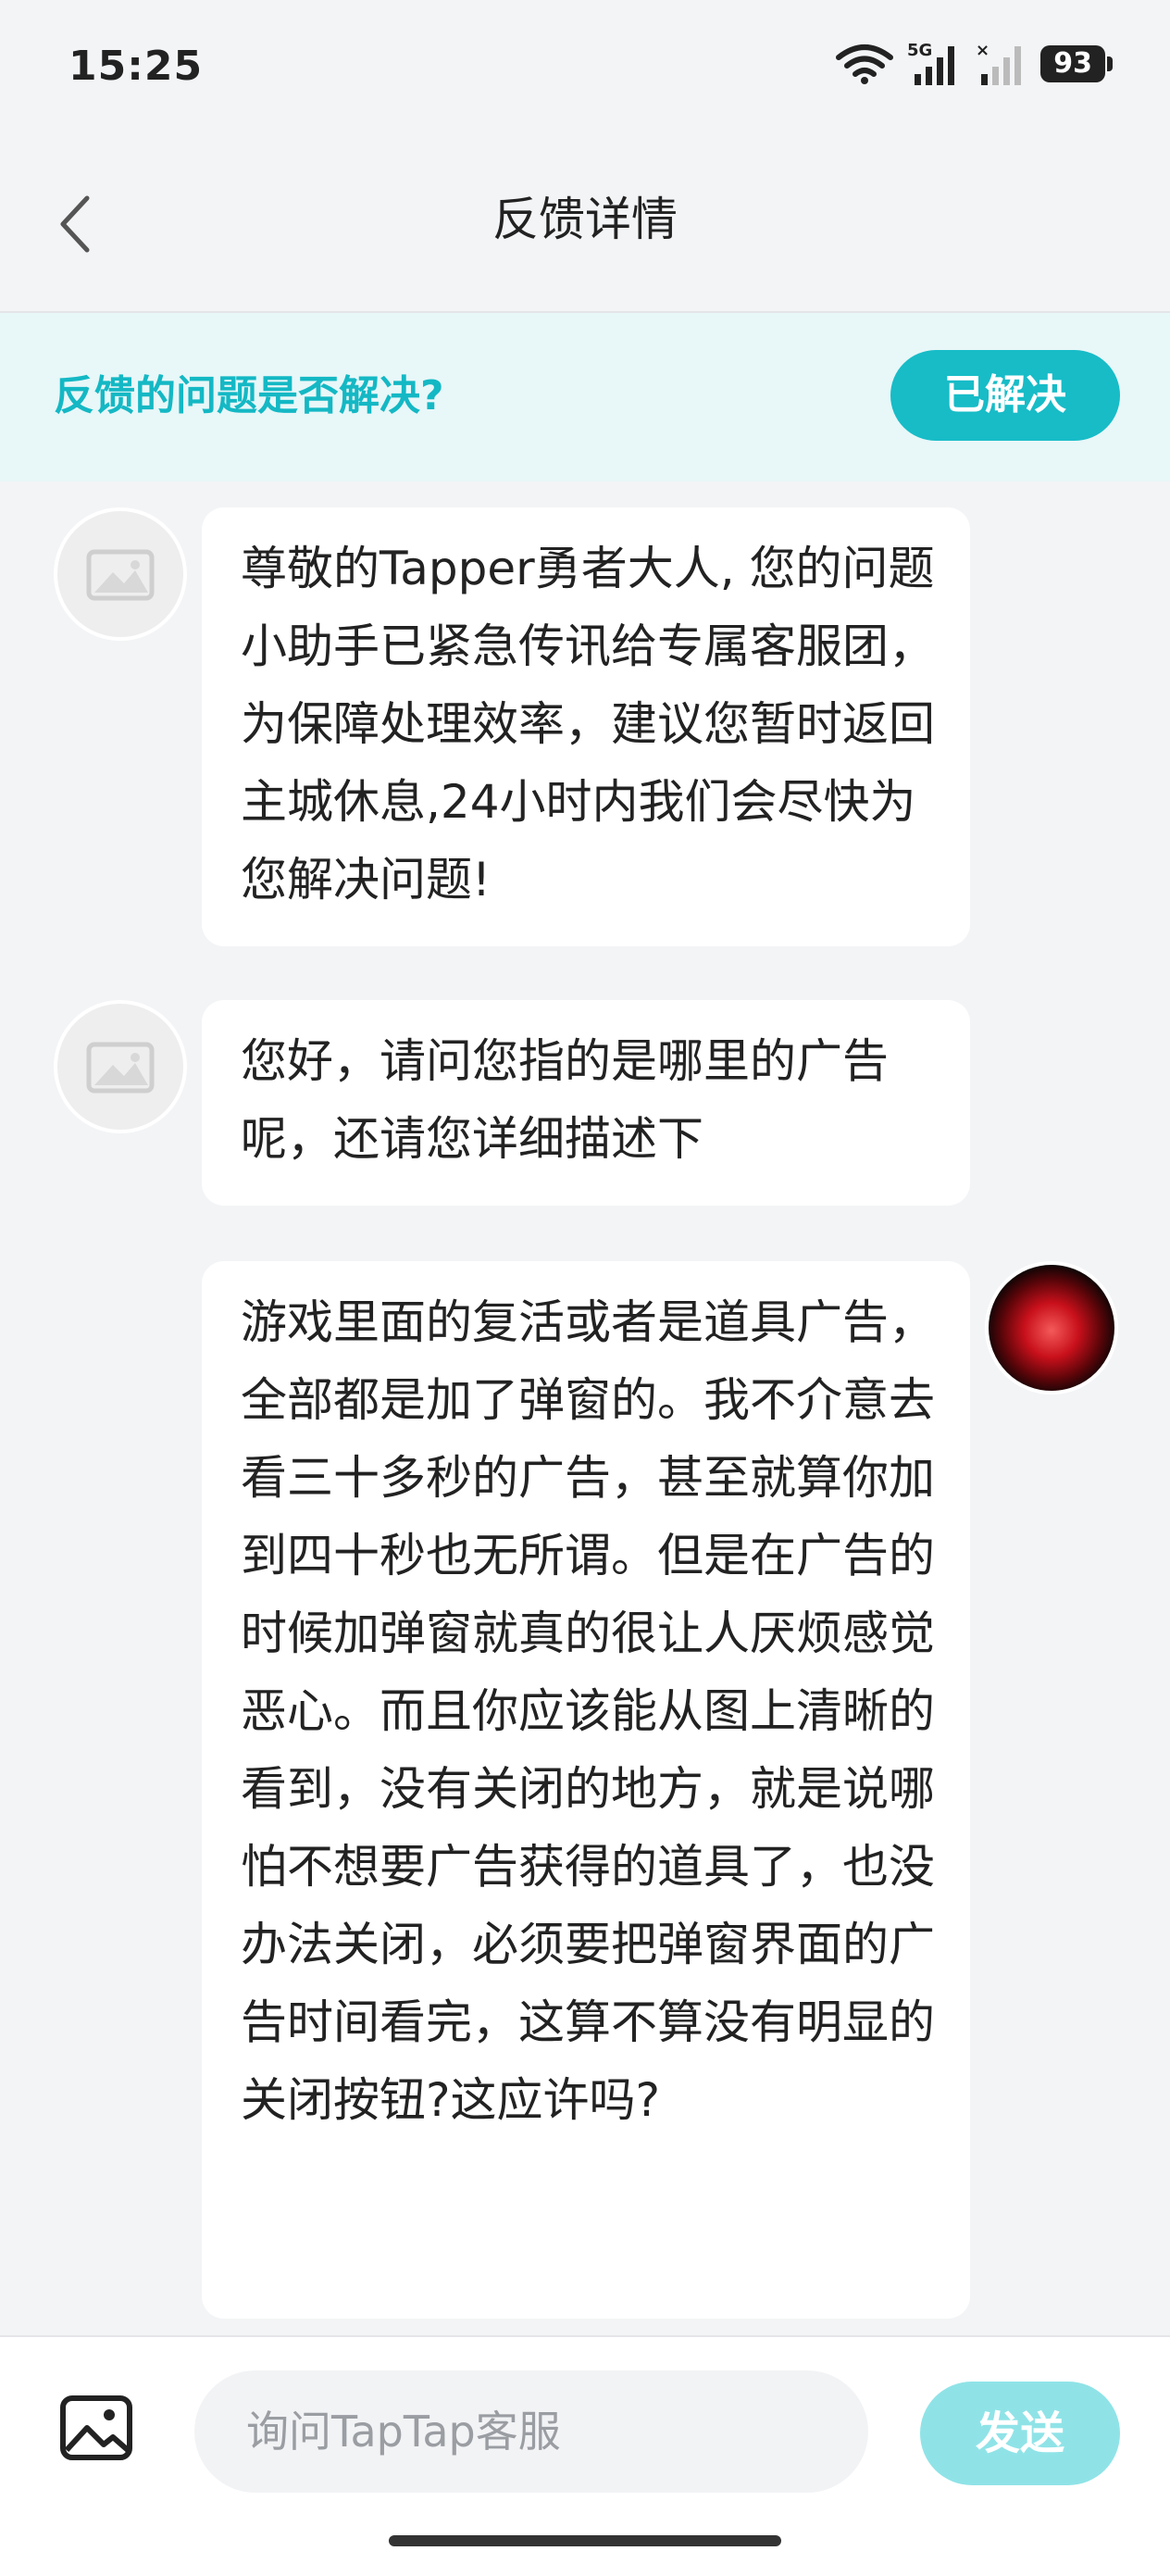 The height and width of the screenshot is (2576, 1170). I want to click on image-icon, so click(96, 2427).